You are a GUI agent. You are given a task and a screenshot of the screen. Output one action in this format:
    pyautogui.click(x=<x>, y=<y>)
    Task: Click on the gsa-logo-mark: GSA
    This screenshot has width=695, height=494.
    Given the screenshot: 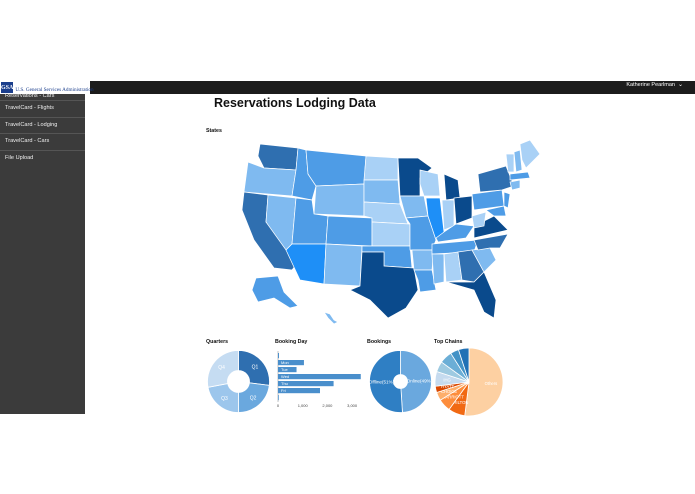 What is the action you would take?
    pyautogui.click(x=7, y=87)
    